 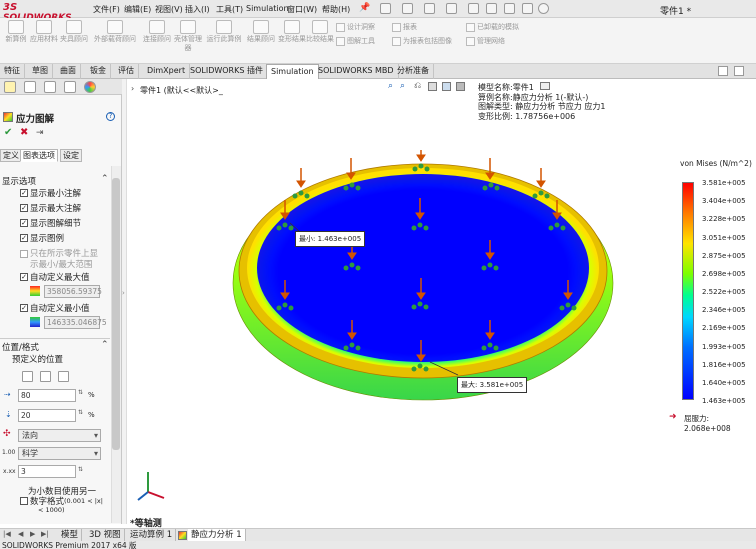 I want to click on tab-sheet-metal: 钣金, so click(x=98, y=71).